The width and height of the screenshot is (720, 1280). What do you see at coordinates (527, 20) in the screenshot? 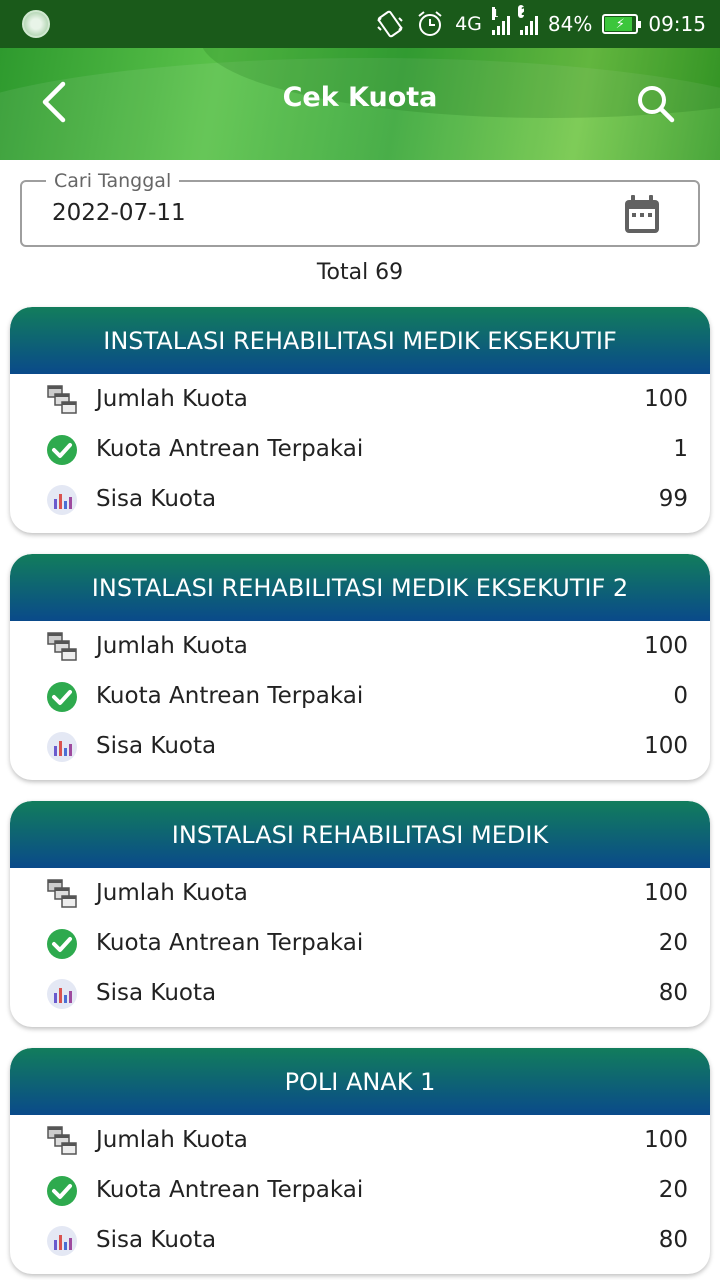
I see `signal-sim2-icon: 2` at bounding box center [527, 20].